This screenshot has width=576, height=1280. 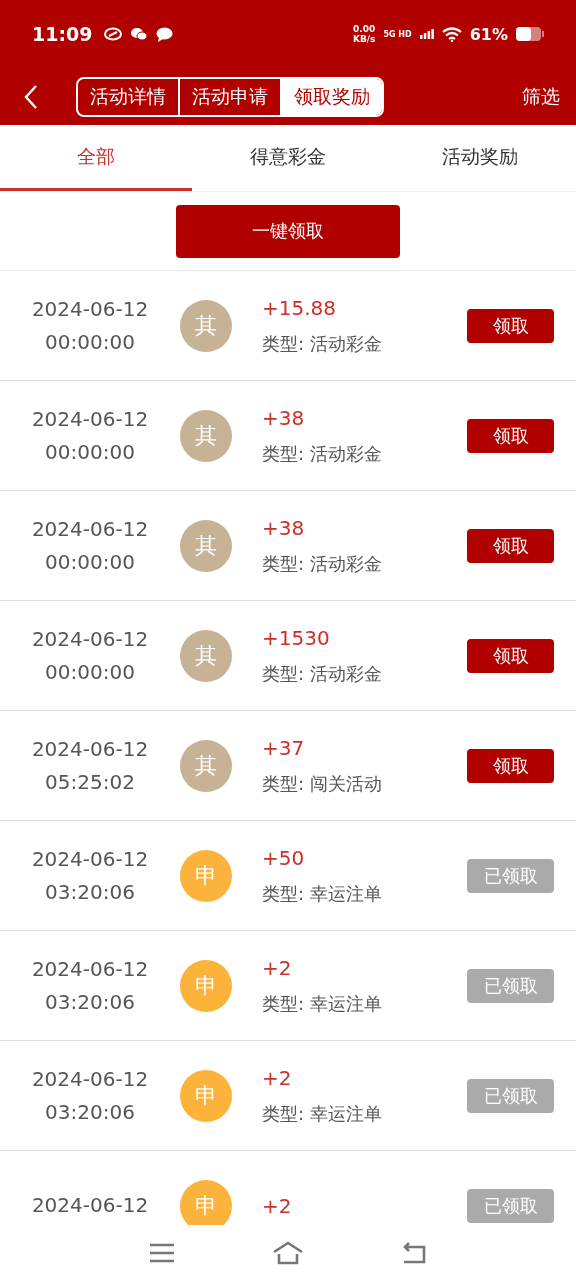 I want to click on menu-icon, so click(x=161, y=1252).